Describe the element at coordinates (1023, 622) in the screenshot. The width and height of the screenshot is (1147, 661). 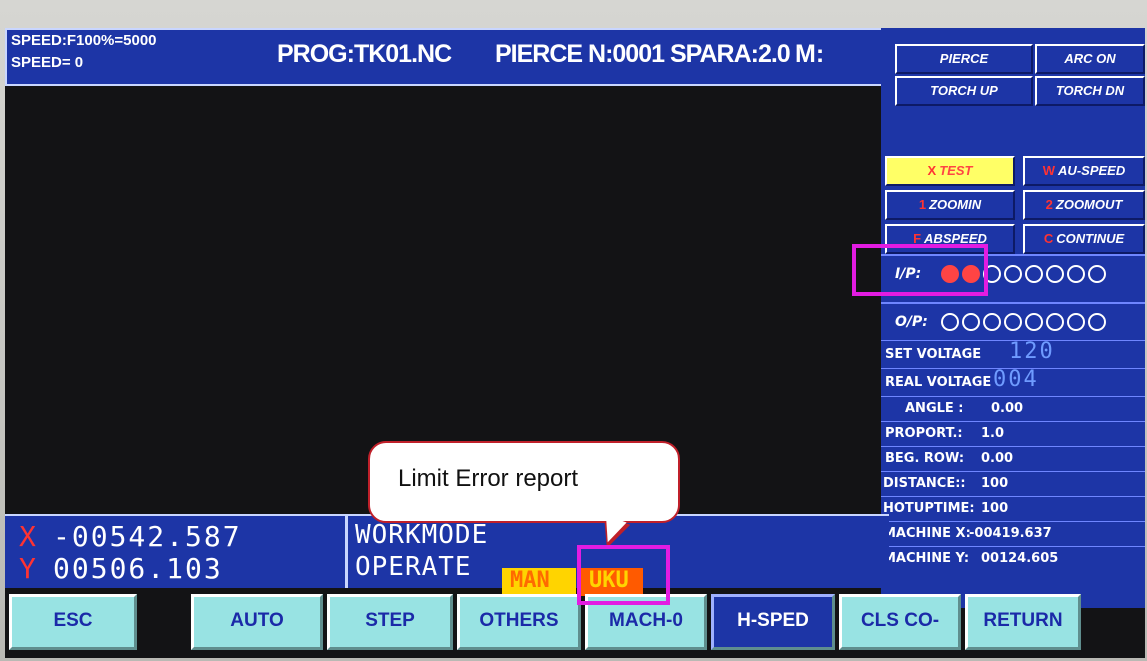
I see `softkey-return: RETURN` at that location.